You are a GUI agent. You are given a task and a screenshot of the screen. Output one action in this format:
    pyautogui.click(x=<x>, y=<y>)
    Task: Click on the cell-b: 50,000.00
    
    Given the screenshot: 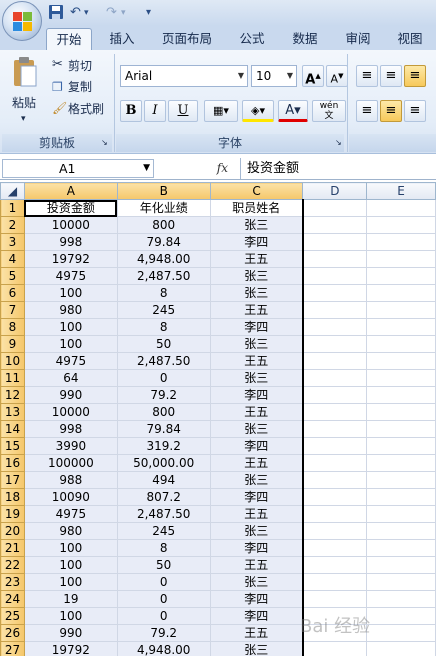 What is the action you would take?
    pyautogui.click(x=163, y=463)
    